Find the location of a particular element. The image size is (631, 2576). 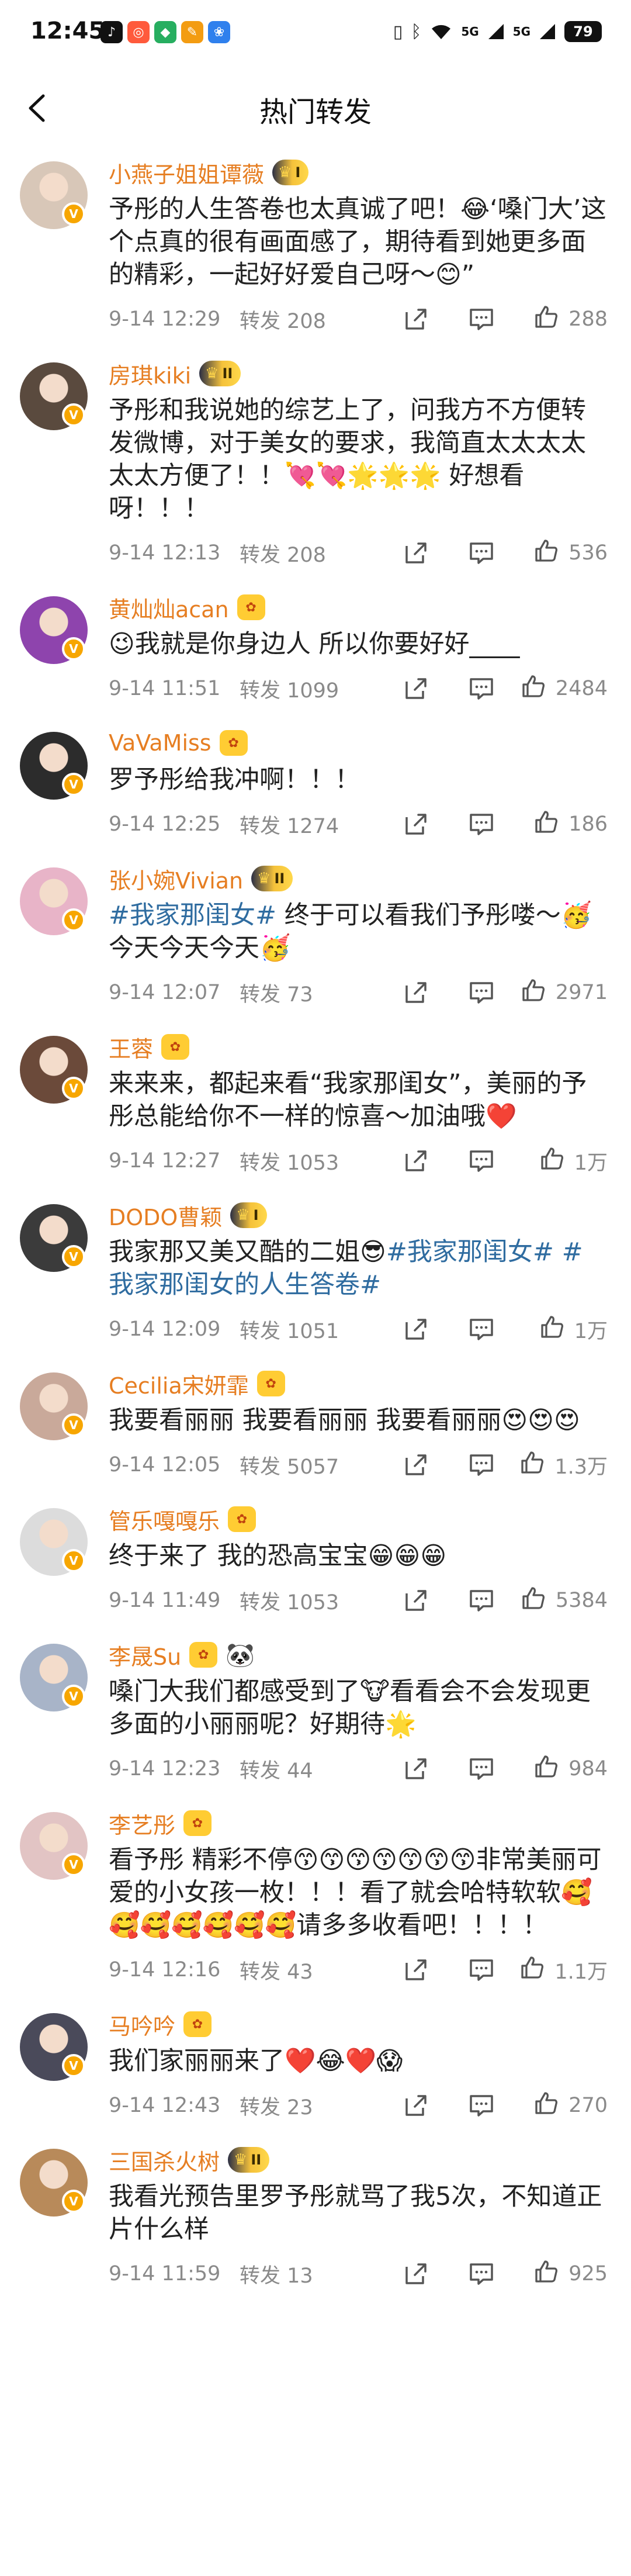

repost-item: V VaVaMiss ✿ 罗予彤给我冲啊！！！ 9-14 12:25 转发 1274 186 is located at coordinates (315, 784).